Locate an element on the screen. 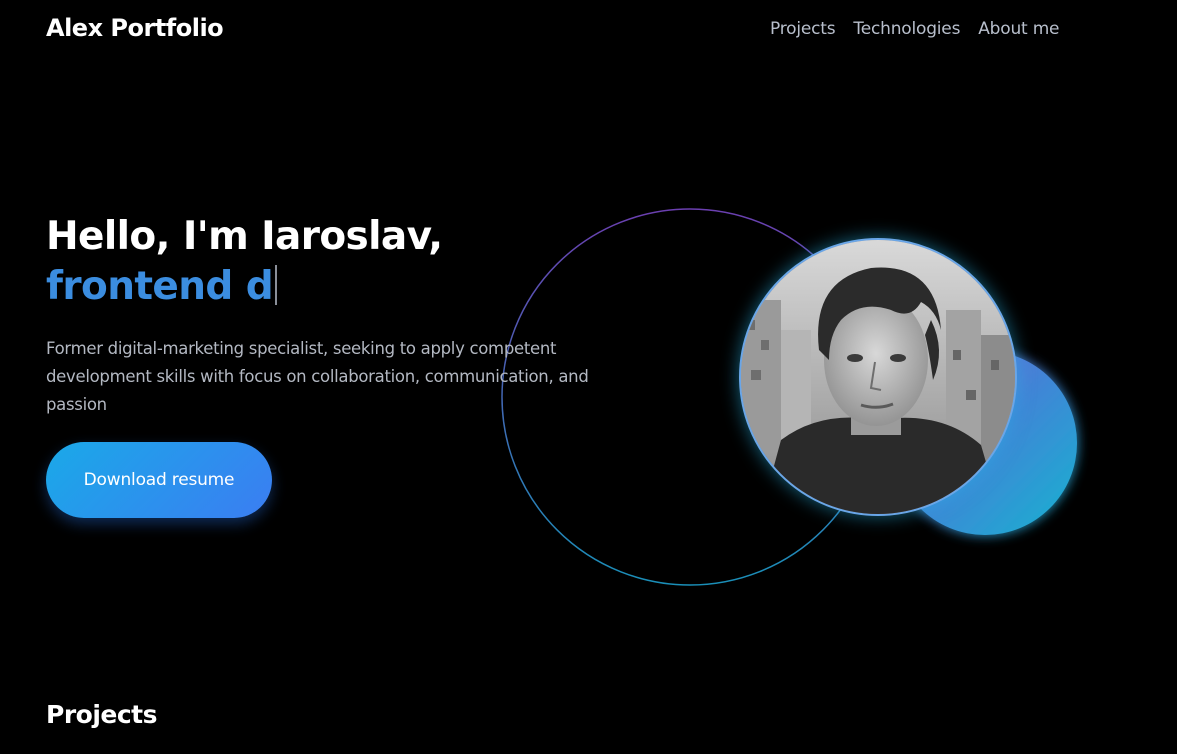 The width and height of the screenshot is (1177, 754). avatar is located at coordinates (878, 377).